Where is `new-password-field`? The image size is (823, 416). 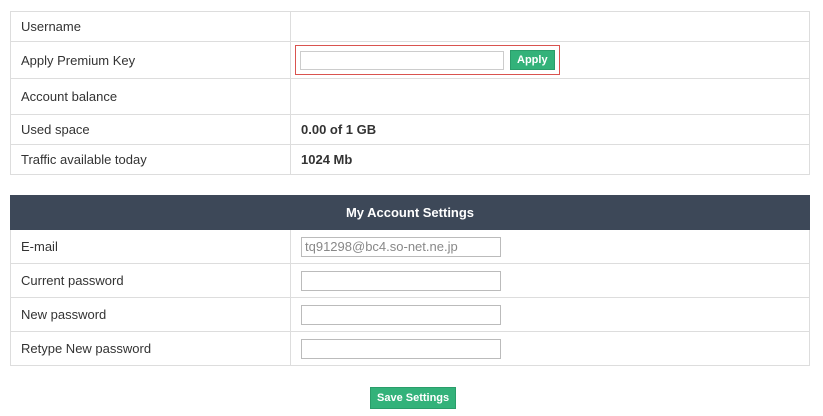
new-password-field is located at coordinates (401, 314).